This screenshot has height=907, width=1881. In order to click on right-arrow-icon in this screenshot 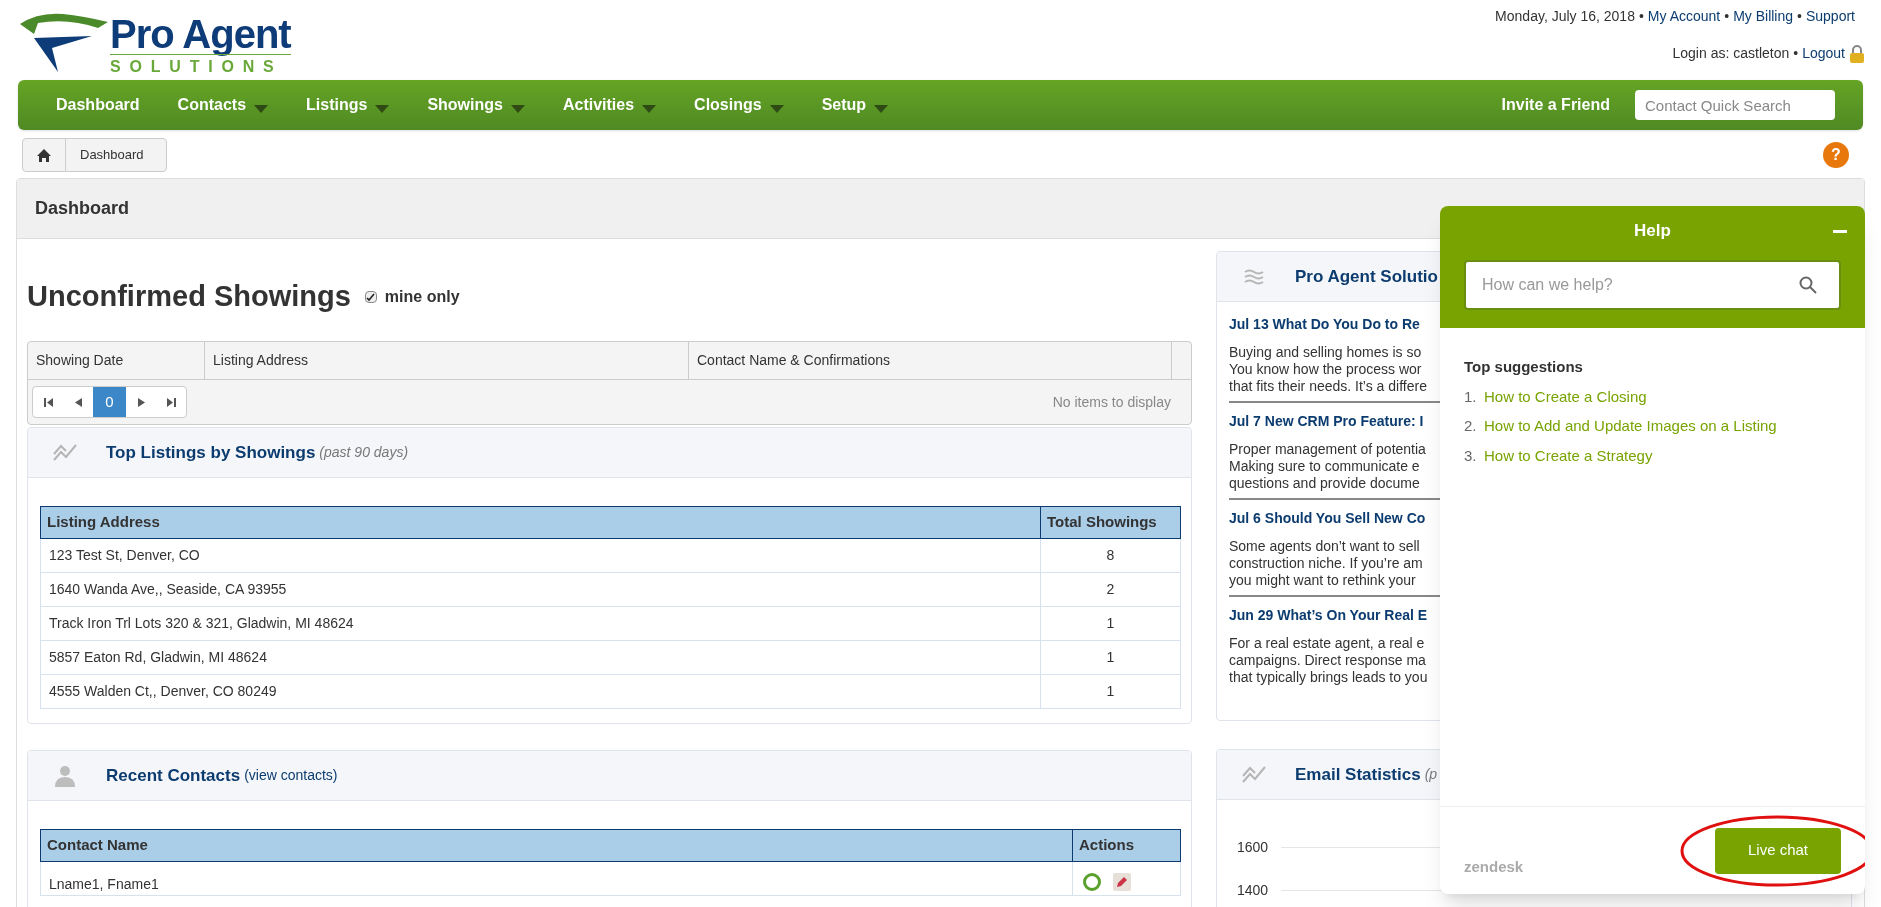, I will do `click(141, 402)`.